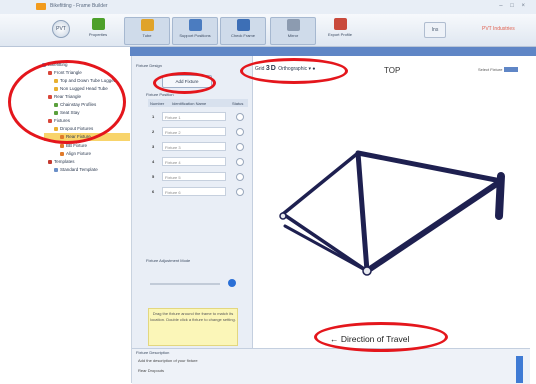 The height and width of the screenshot is (384, 536). Describe the element at coordinates (194, 146) in the screenshot. I see `fixture-name-field: Fixture 3` at that location.